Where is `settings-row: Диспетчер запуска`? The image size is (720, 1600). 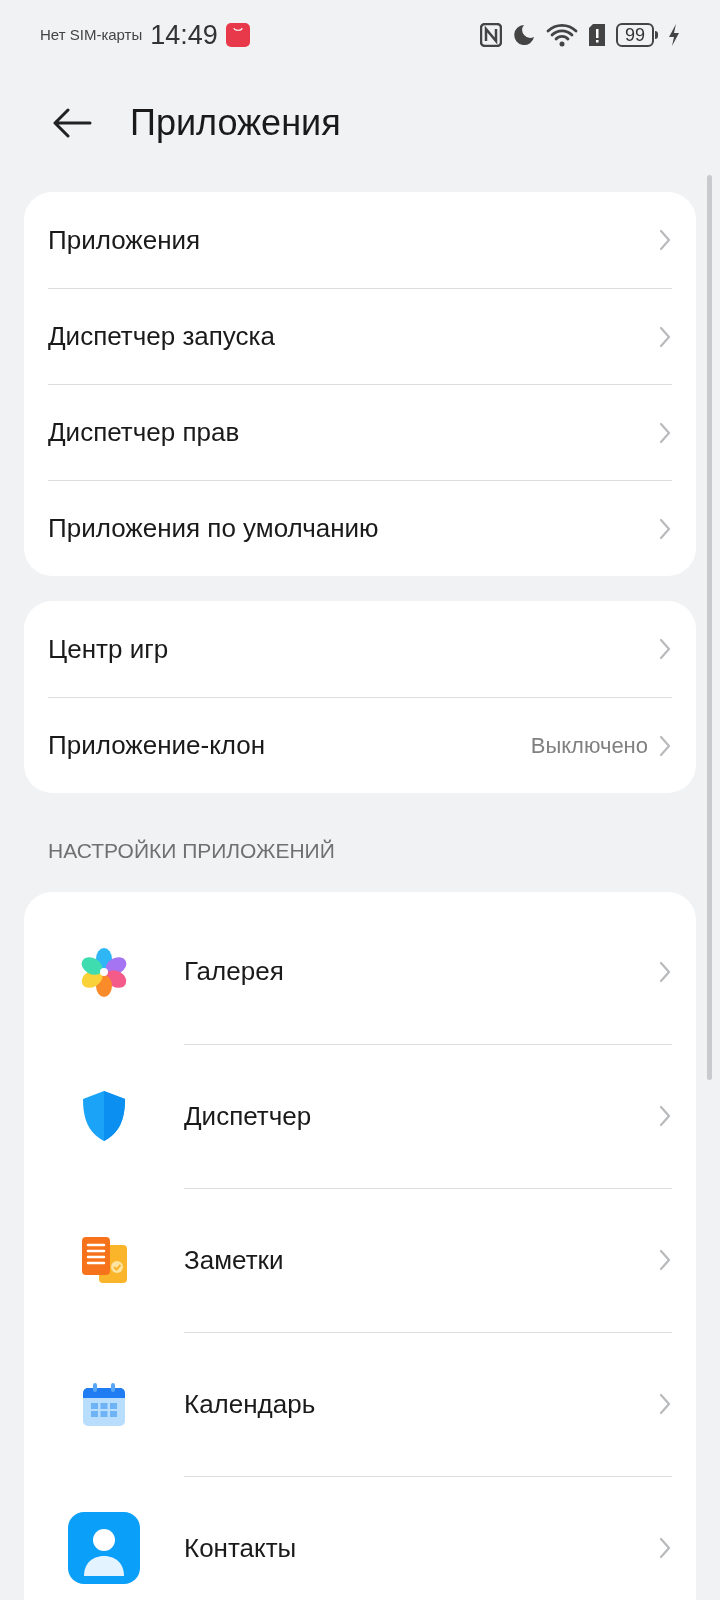
settings-row: Диспетчер запуска is located at coordinates (360, 336).